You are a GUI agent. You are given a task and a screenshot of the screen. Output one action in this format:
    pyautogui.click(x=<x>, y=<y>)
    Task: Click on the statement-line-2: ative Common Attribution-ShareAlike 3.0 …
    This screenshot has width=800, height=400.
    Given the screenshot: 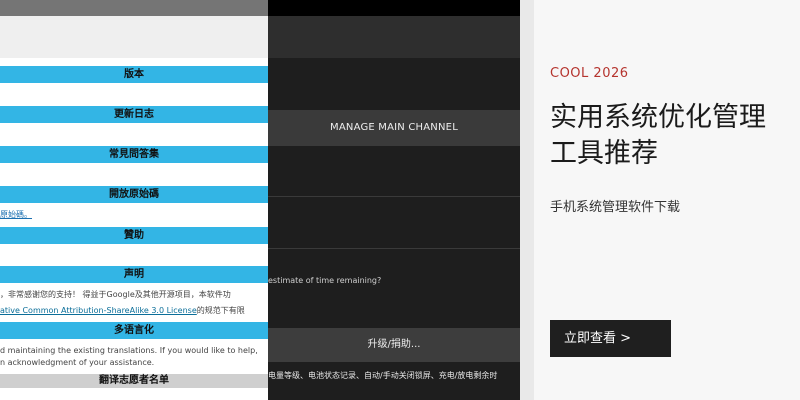 What is the action you would take?
    pyautogui.click(x=134, y=311)
    